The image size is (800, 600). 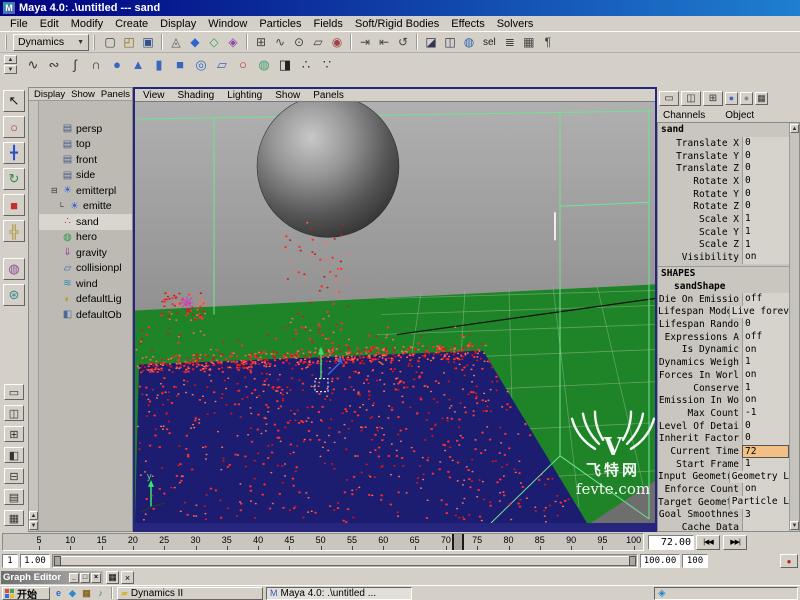 I want to click on outliner-item: ≋ wind, so click(x=85, y=284).